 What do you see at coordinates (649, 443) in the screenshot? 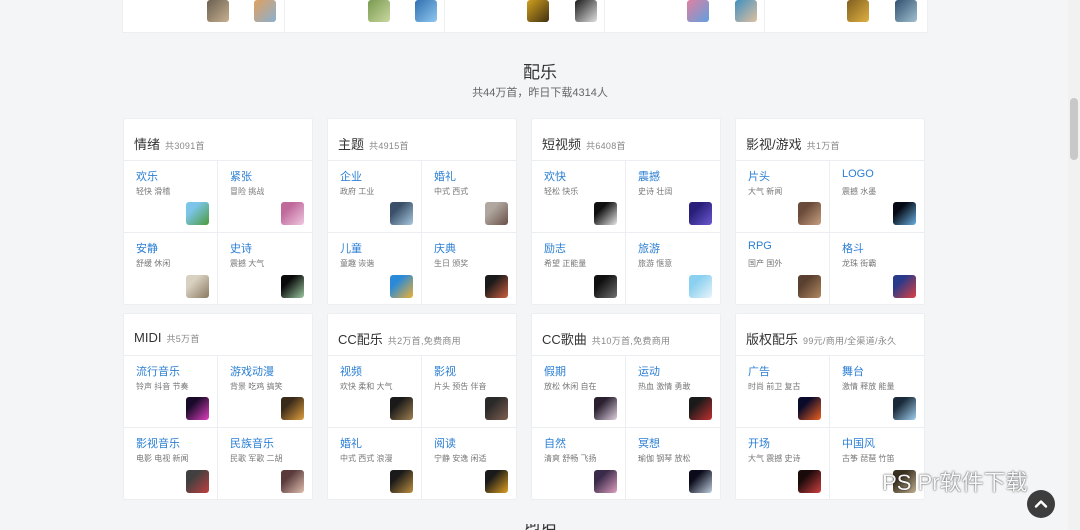
I see `subcategory-link: 冥想` at bounding box center [649, 443].